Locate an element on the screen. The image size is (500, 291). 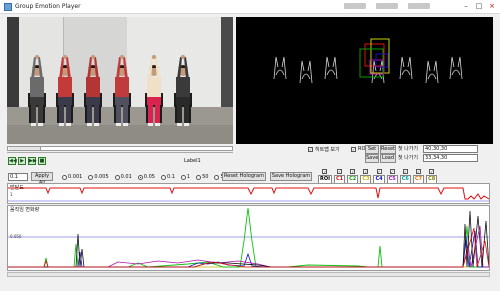
threshold-radio: 1 is located at coordinates (185, 177).